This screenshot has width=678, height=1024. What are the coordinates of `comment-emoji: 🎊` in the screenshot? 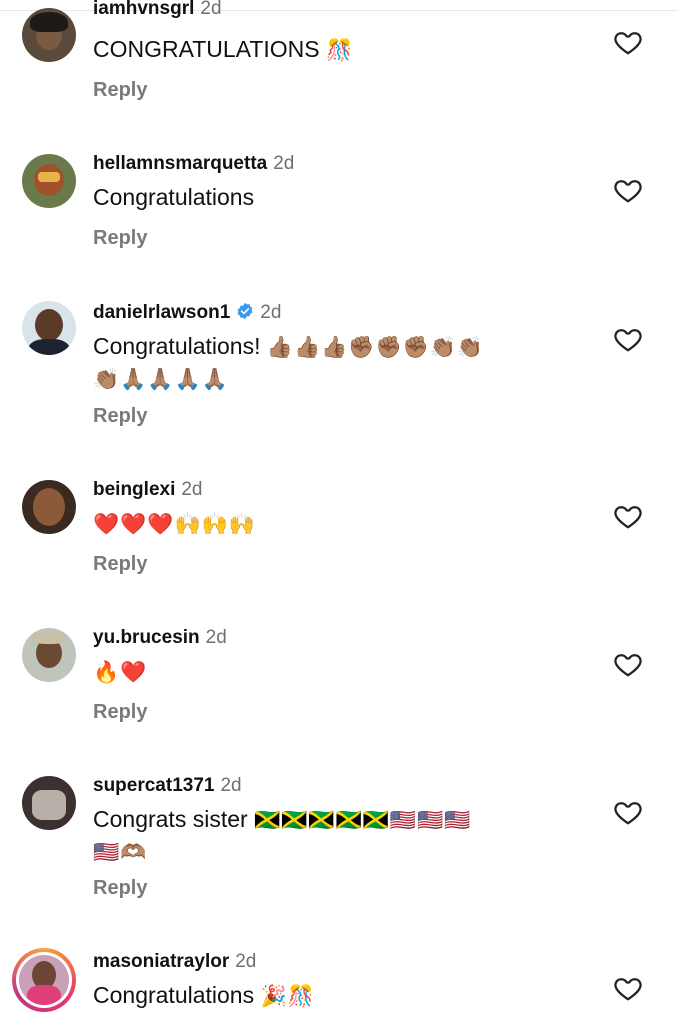 It's located at (340, 50).